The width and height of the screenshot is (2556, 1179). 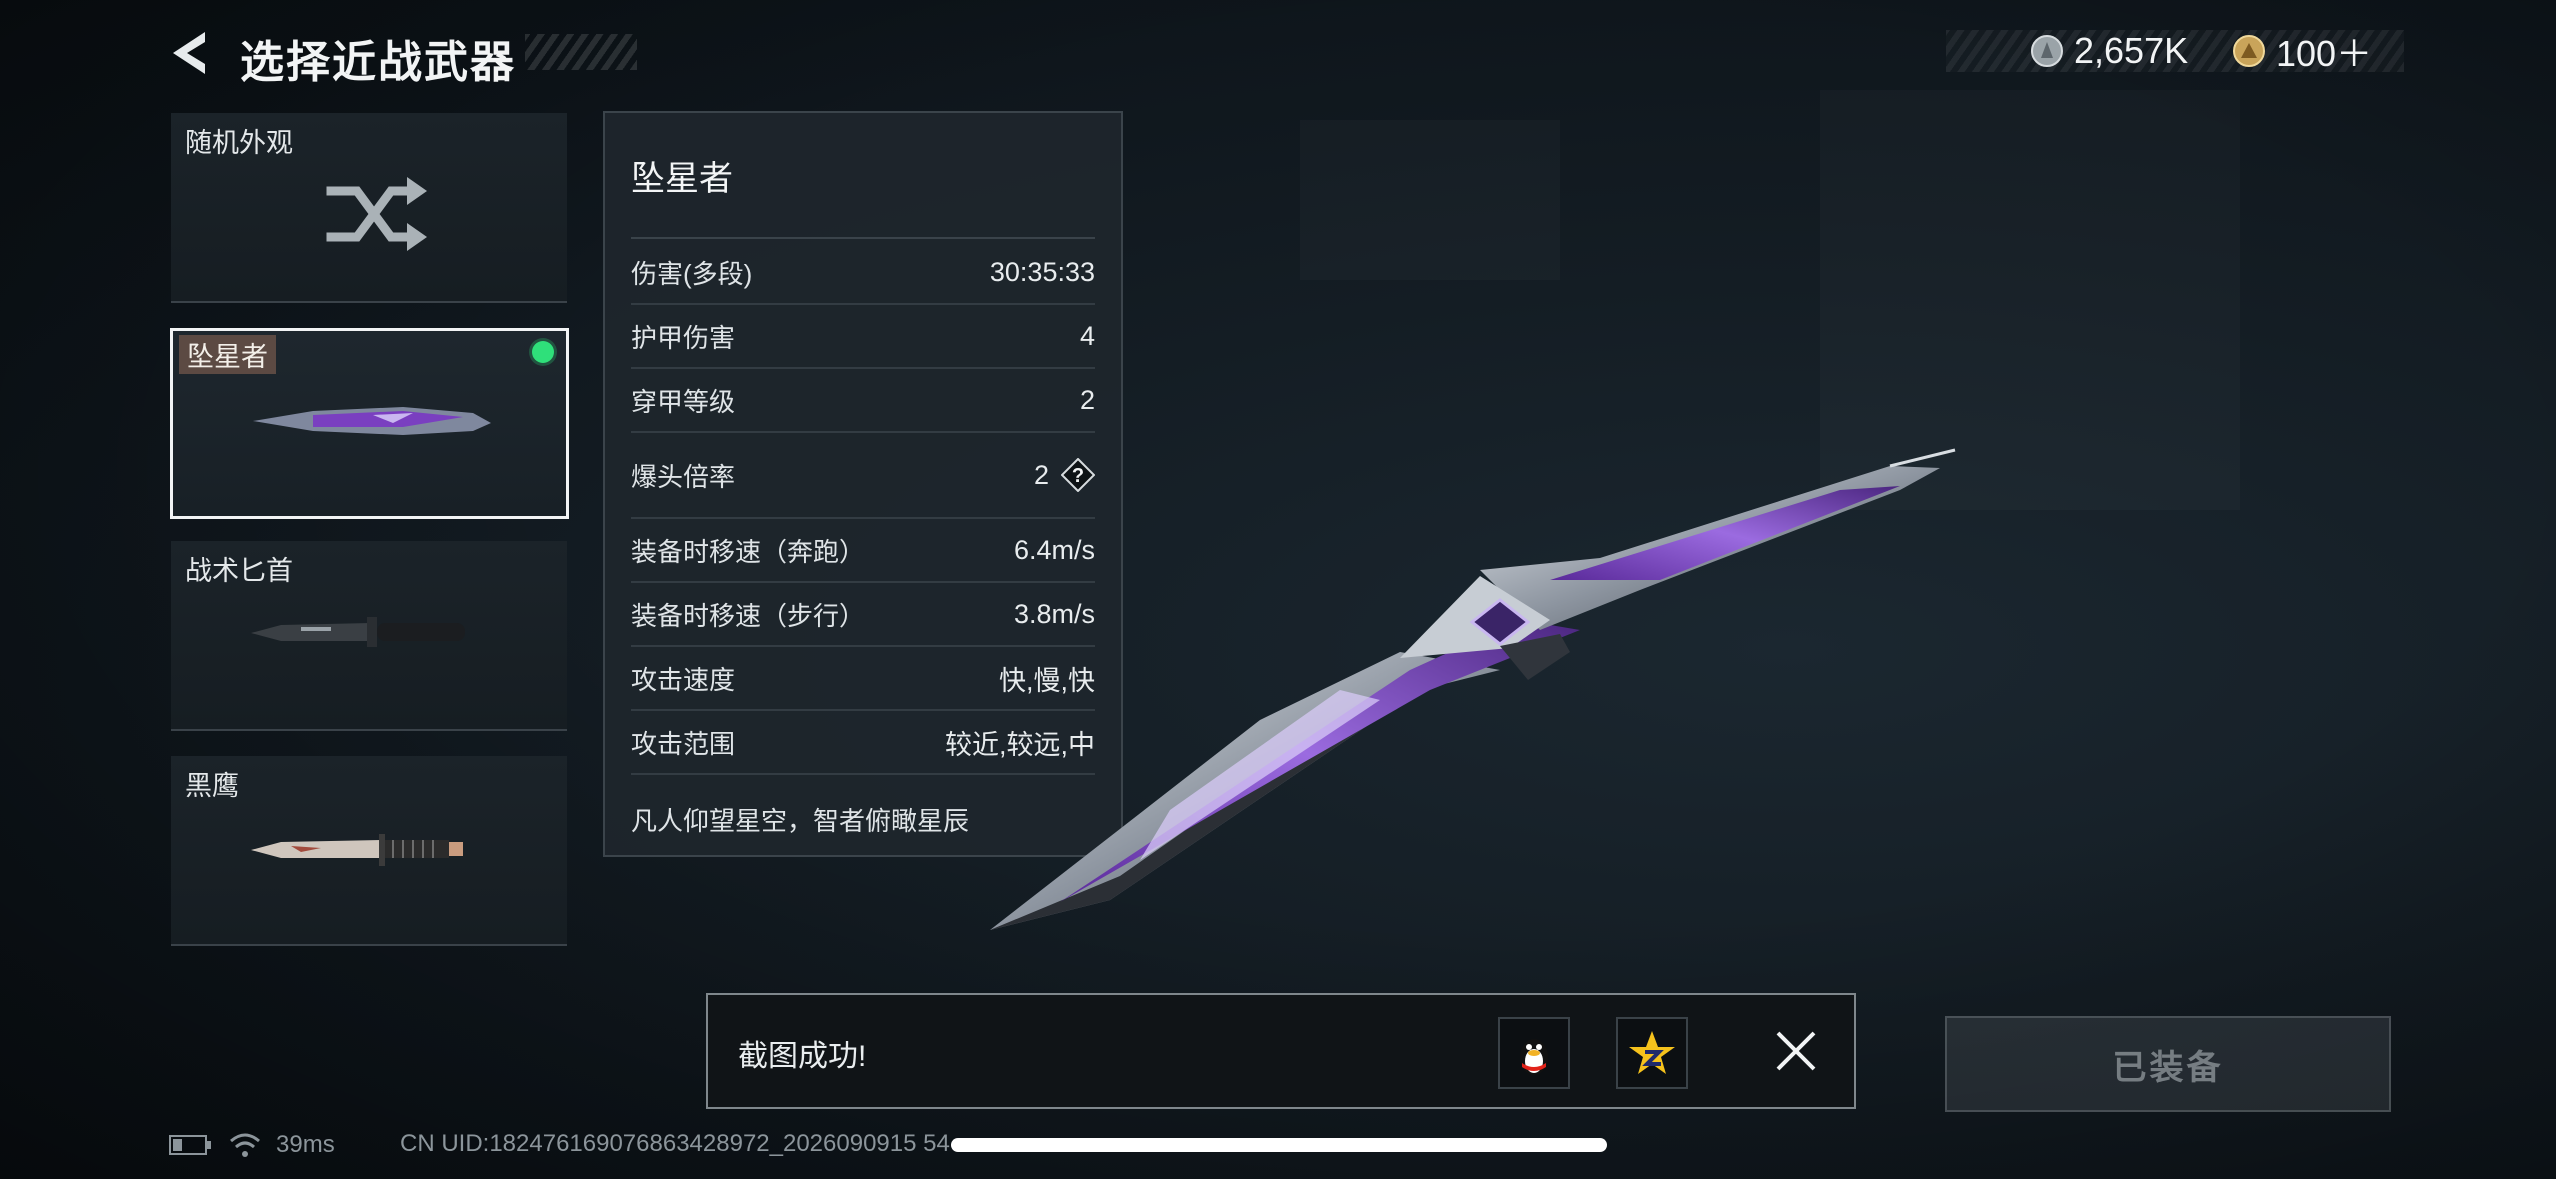 I want to click on stat-label: 攻击速度, so click(x=683, y=679).